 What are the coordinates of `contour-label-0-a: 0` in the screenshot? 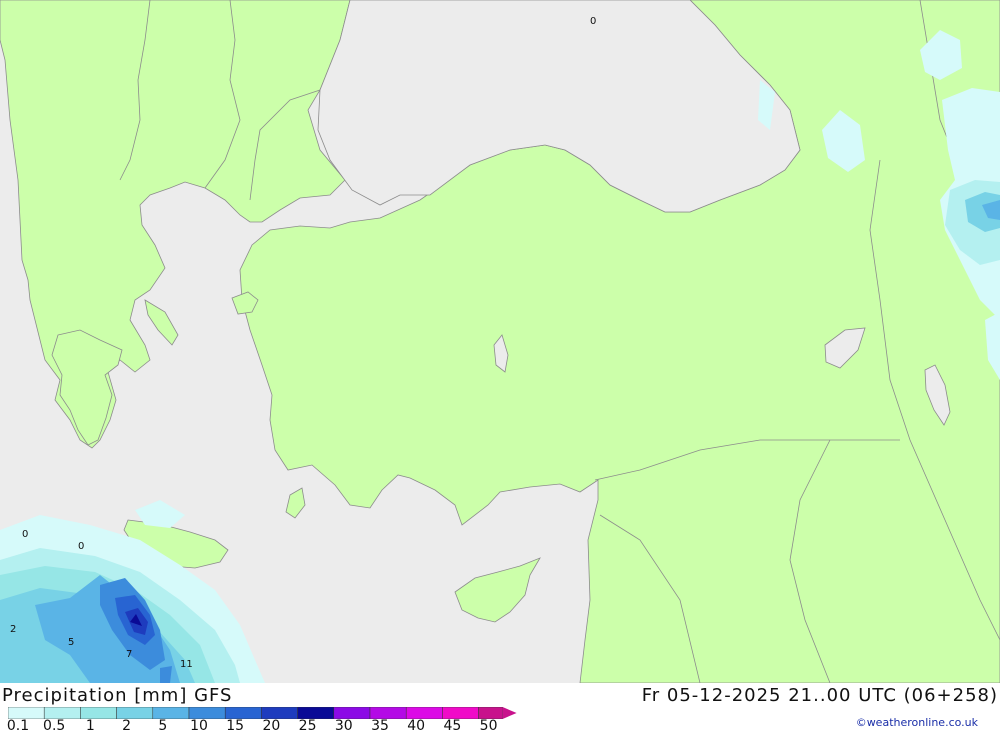 It's located at (593, 21).